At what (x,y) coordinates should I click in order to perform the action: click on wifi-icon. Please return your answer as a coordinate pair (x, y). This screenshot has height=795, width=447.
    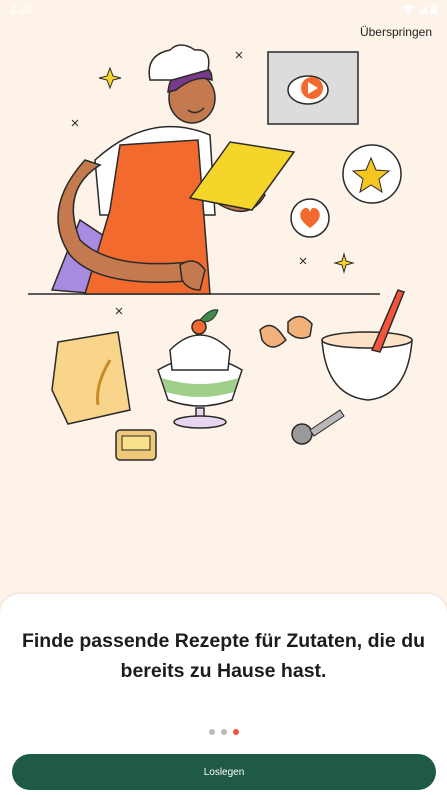
    Looking at the image, I should click on (408, 9).